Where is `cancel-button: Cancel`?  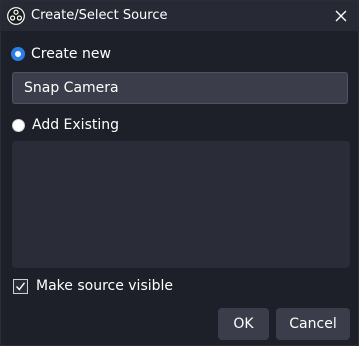
cancel-button: Cancel is located at coordinates (313, 324).